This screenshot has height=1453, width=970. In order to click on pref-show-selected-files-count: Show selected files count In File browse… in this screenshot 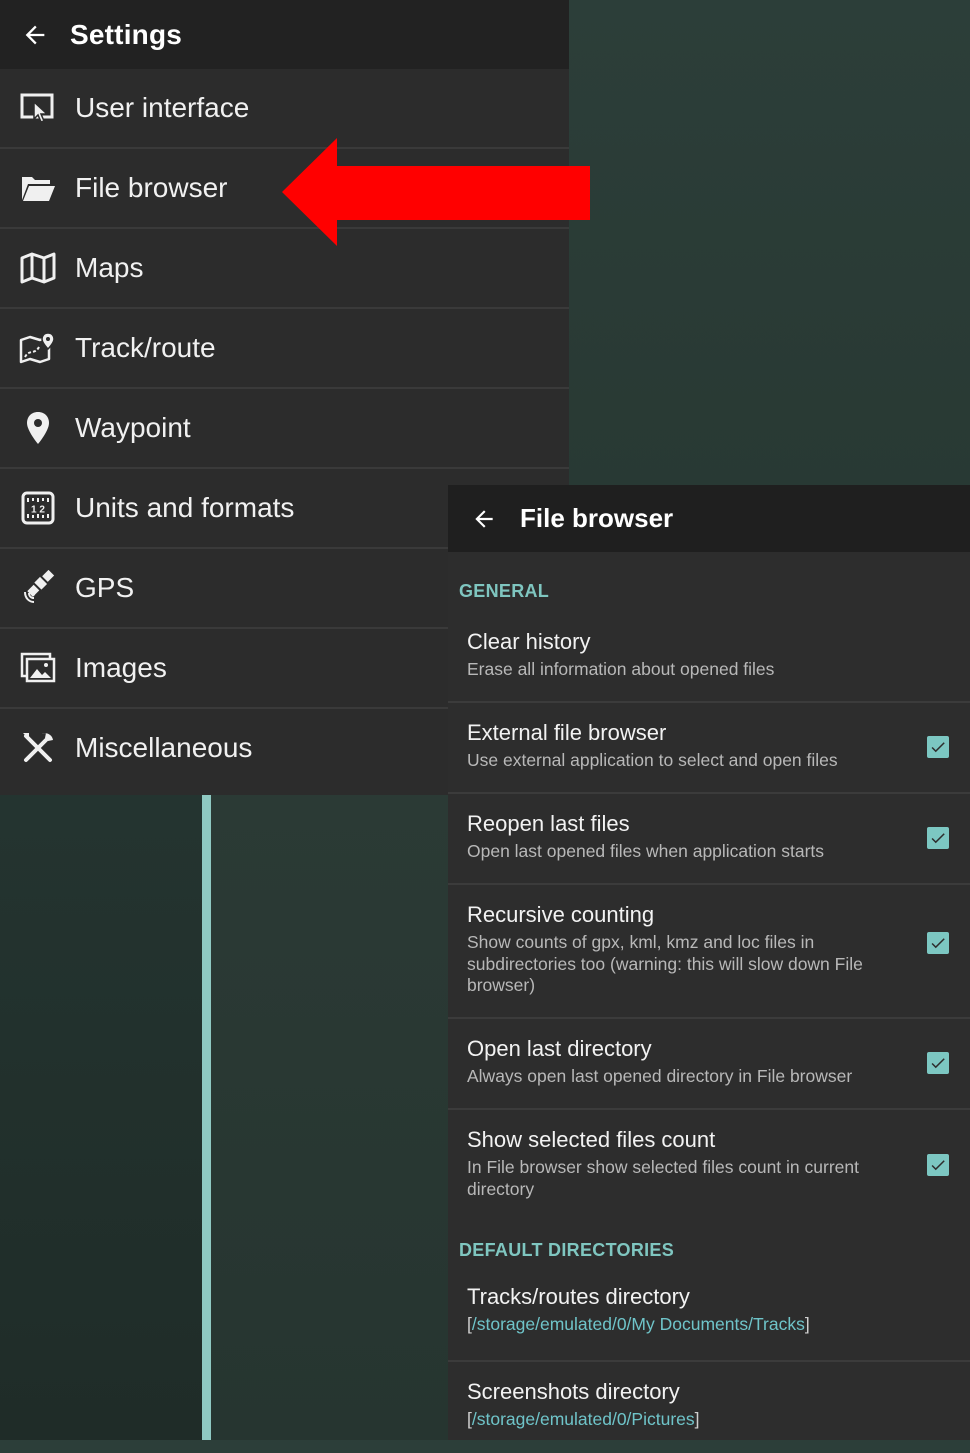, I will do `click(709, 1166)`.